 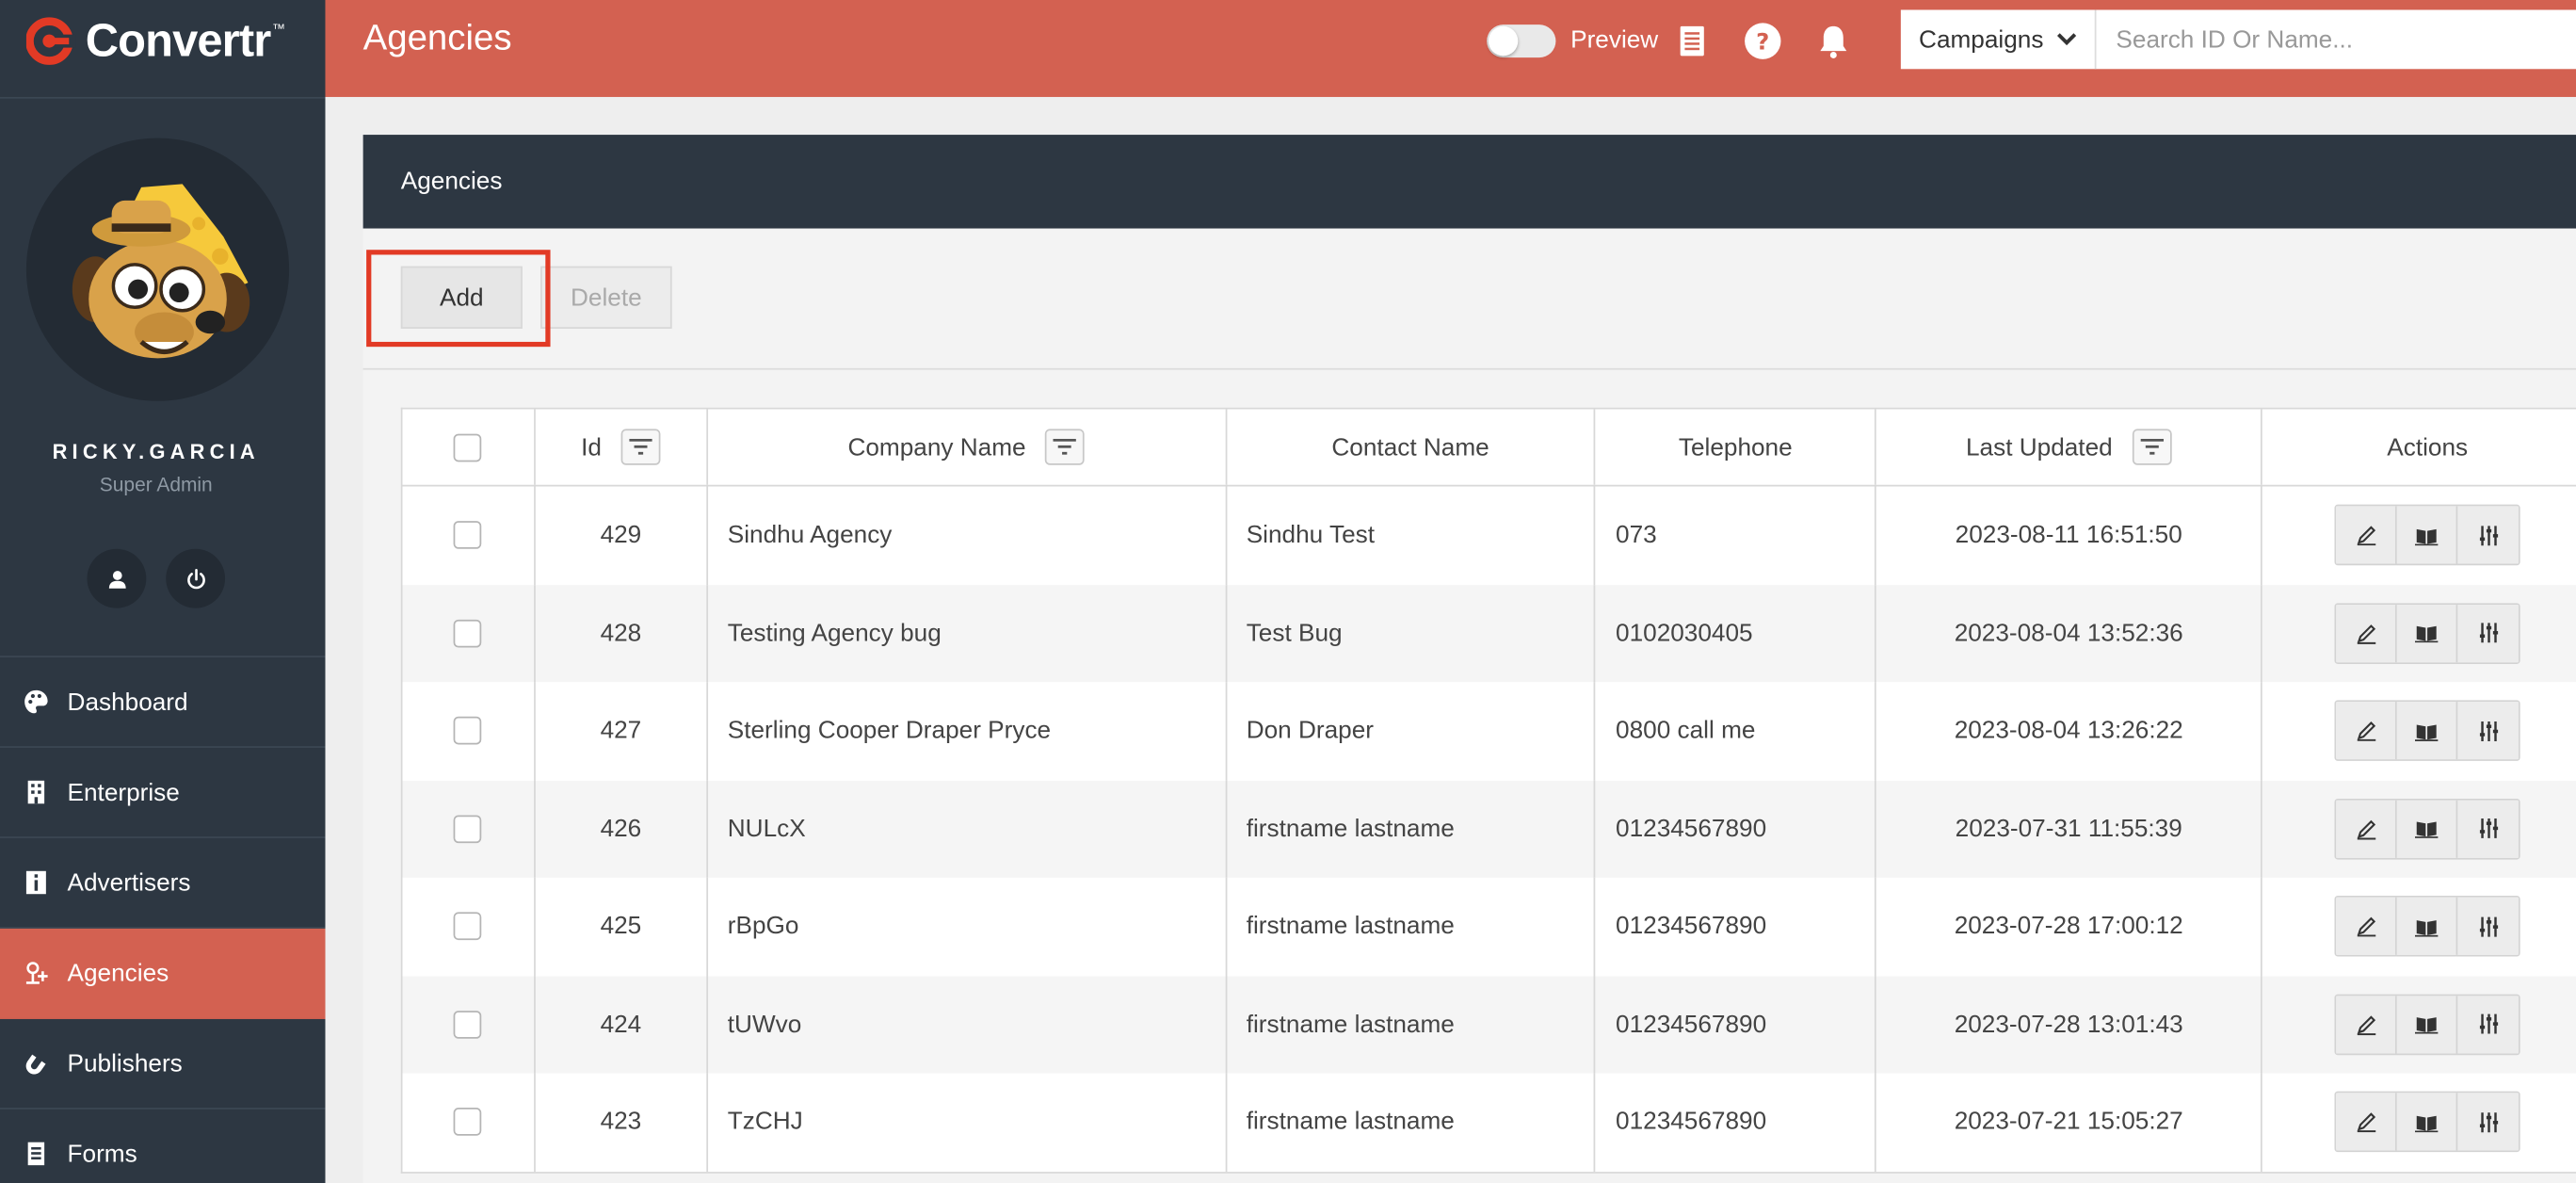 What do you see at coordinates (967, 731) in the screenshot?
I see `cell-company-name: Sterling Cooper Draper Pryce` at bounding box center [967, 731].